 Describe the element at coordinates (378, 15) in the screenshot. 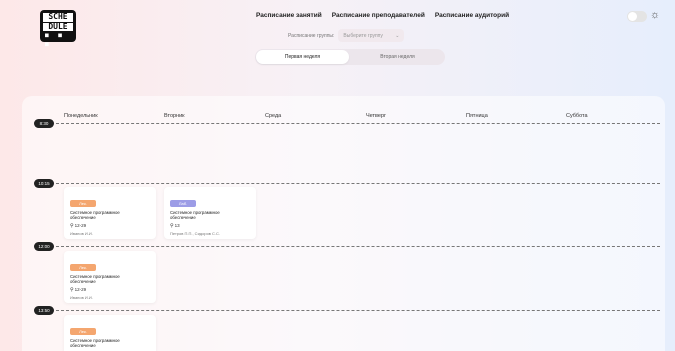

I see `nav-teachers-link: Расписание преподавателей` at that location.